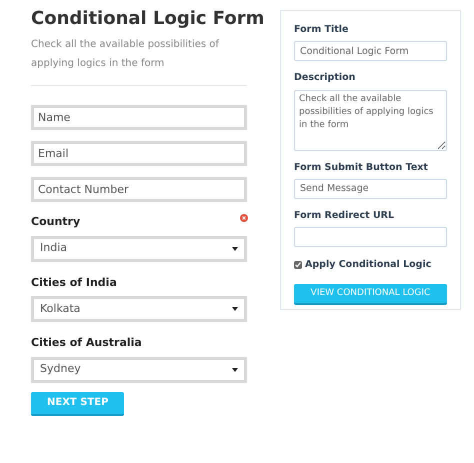  What do you see at coordinates (370, 51) in the screenshot?
I see `text-field: Conditional Logic Form` at bounding box center [370, 51].